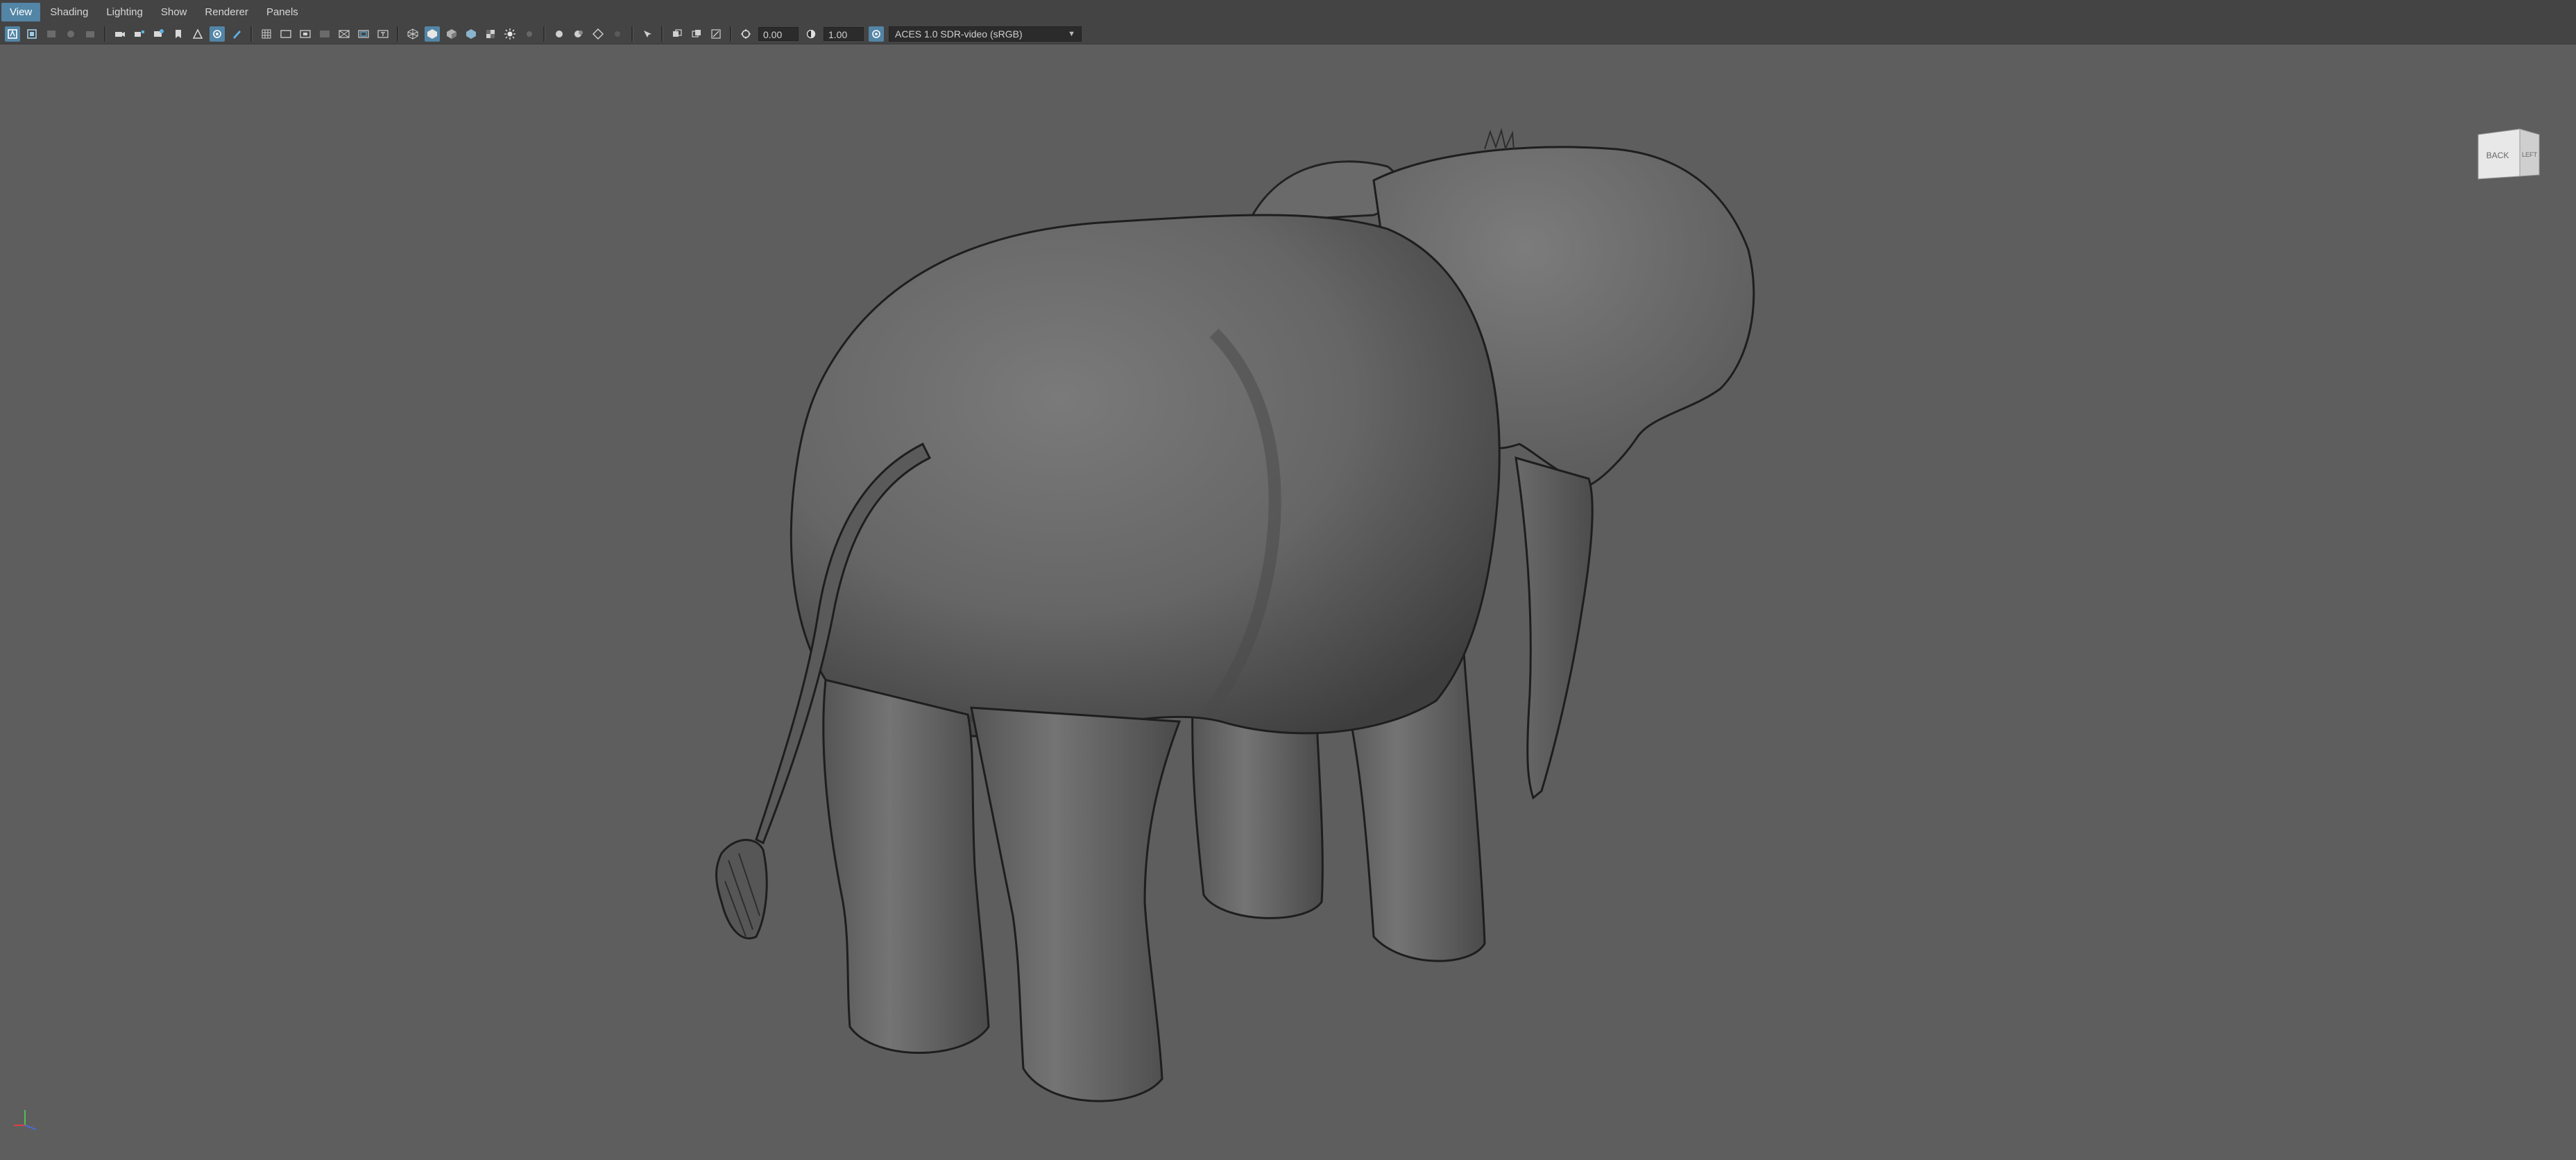 Image resolution: width=2576 pixels, height=1160 pixels. What do you see at coordinates (412, 34) in the screenshot?
I see `wireframe-icon` at bounding box center [412, 34].